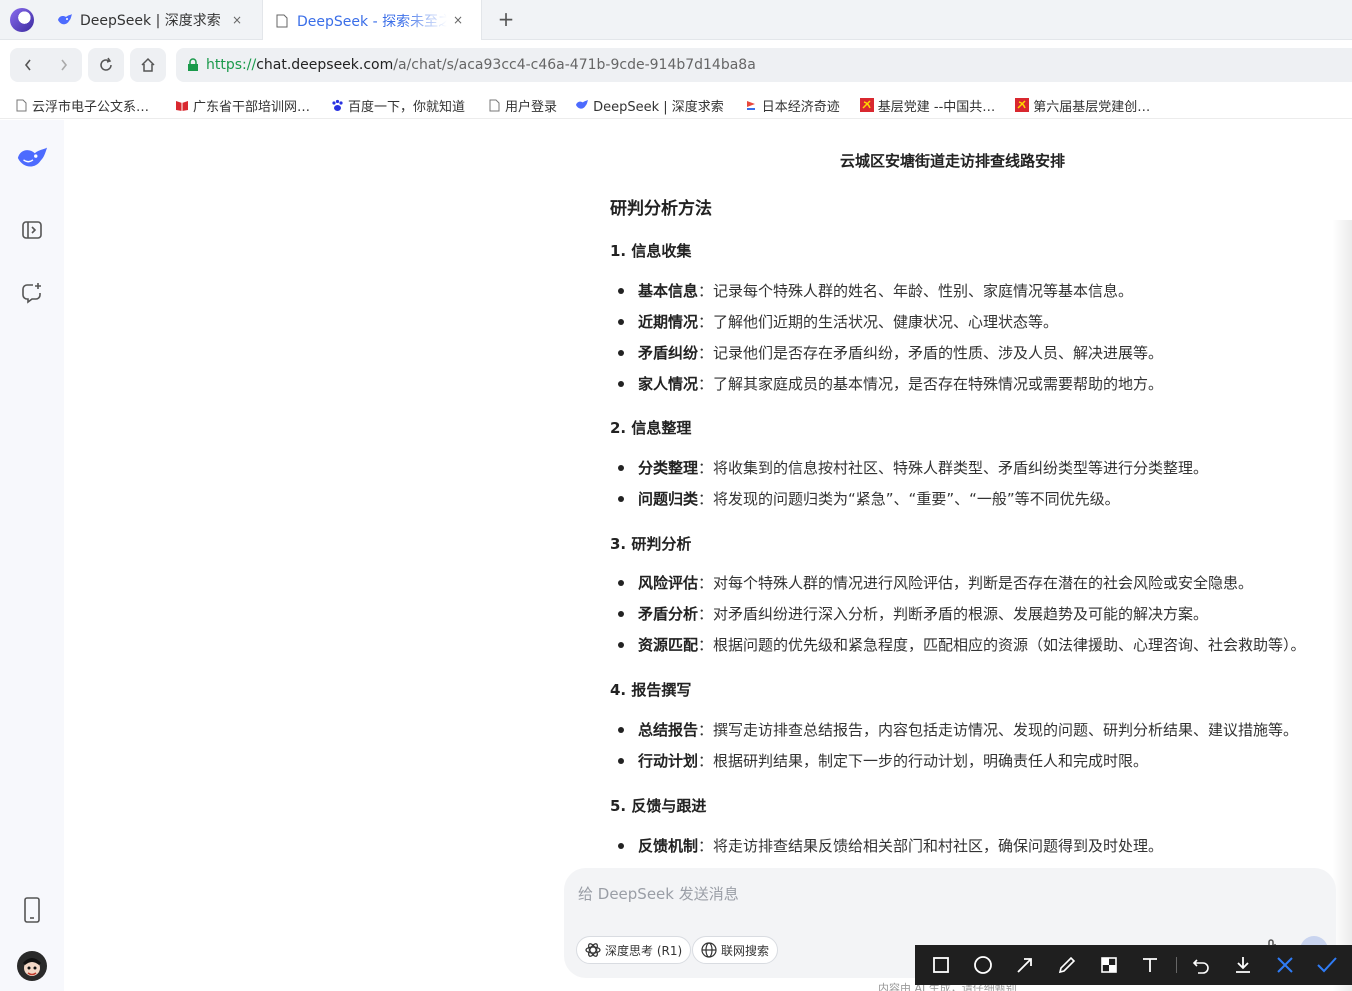 This screenshot has width=1352, height=991. I want to click on item-label: 行动计划, so click(668, 761).